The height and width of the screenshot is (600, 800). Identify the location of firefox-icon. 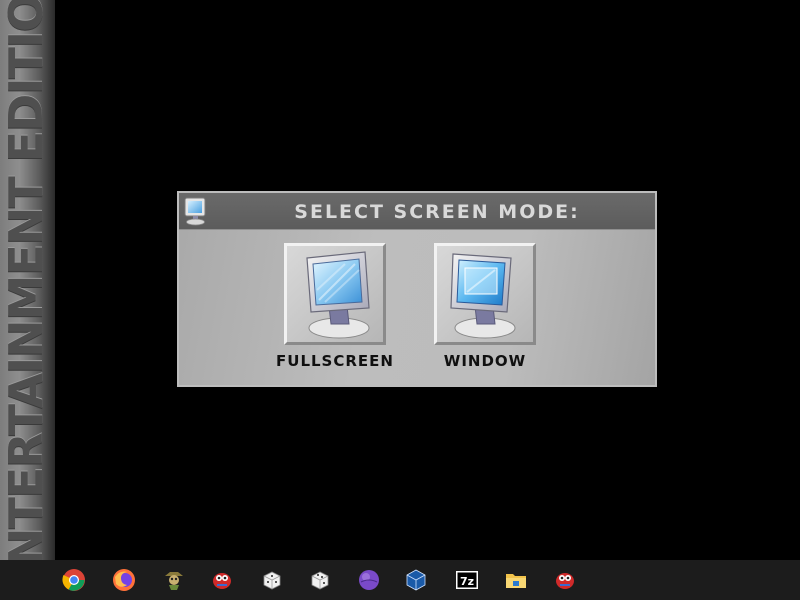
(124, 580).